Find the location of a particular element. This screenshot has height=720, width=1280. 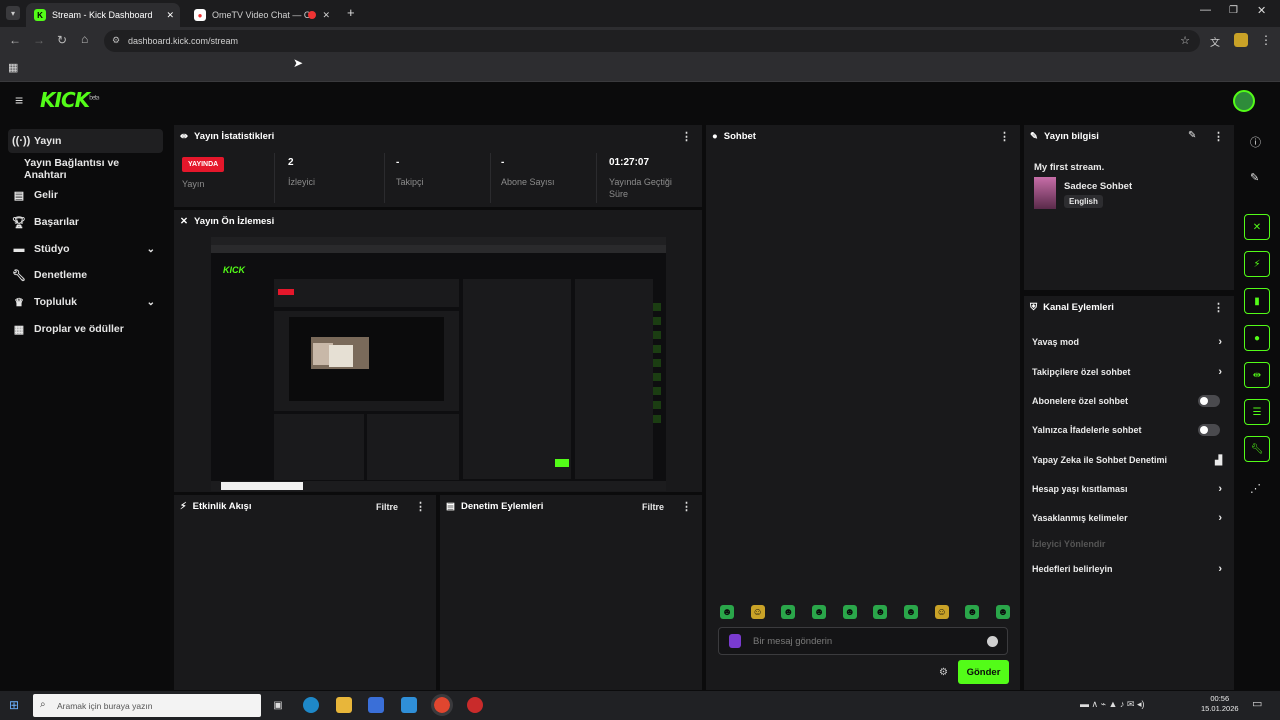

store-icon is located at coordinates (376, 705).